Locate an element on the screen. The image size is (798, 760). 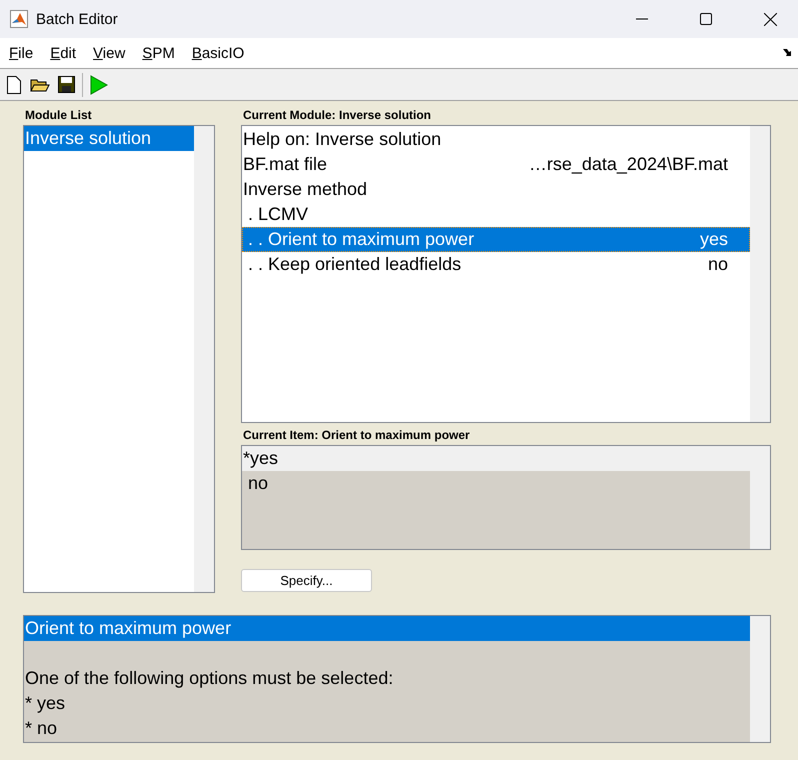
menu-item: View is located at coordinates (109, 53).